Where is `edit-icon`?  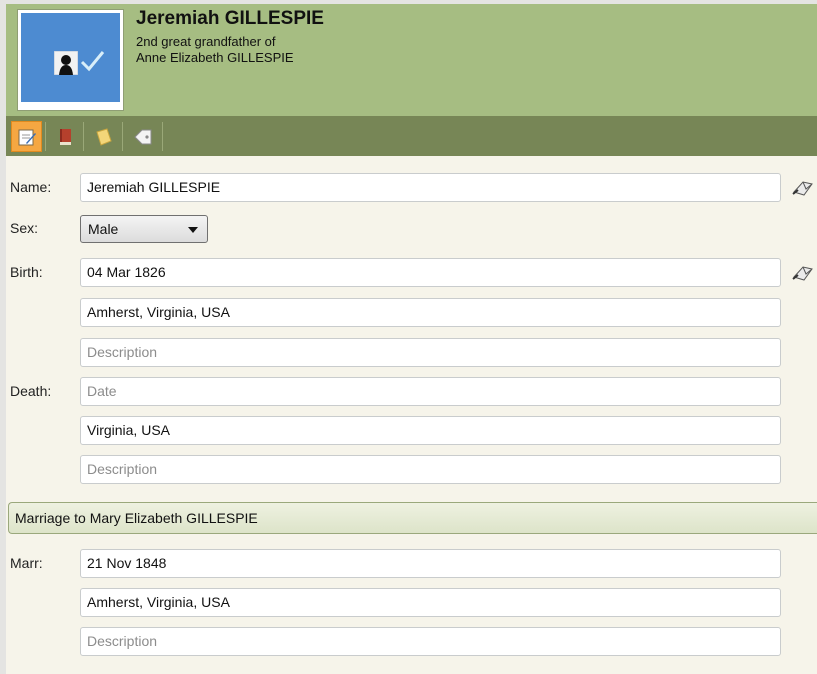
edit-icon is located at coordinates (27, 137).